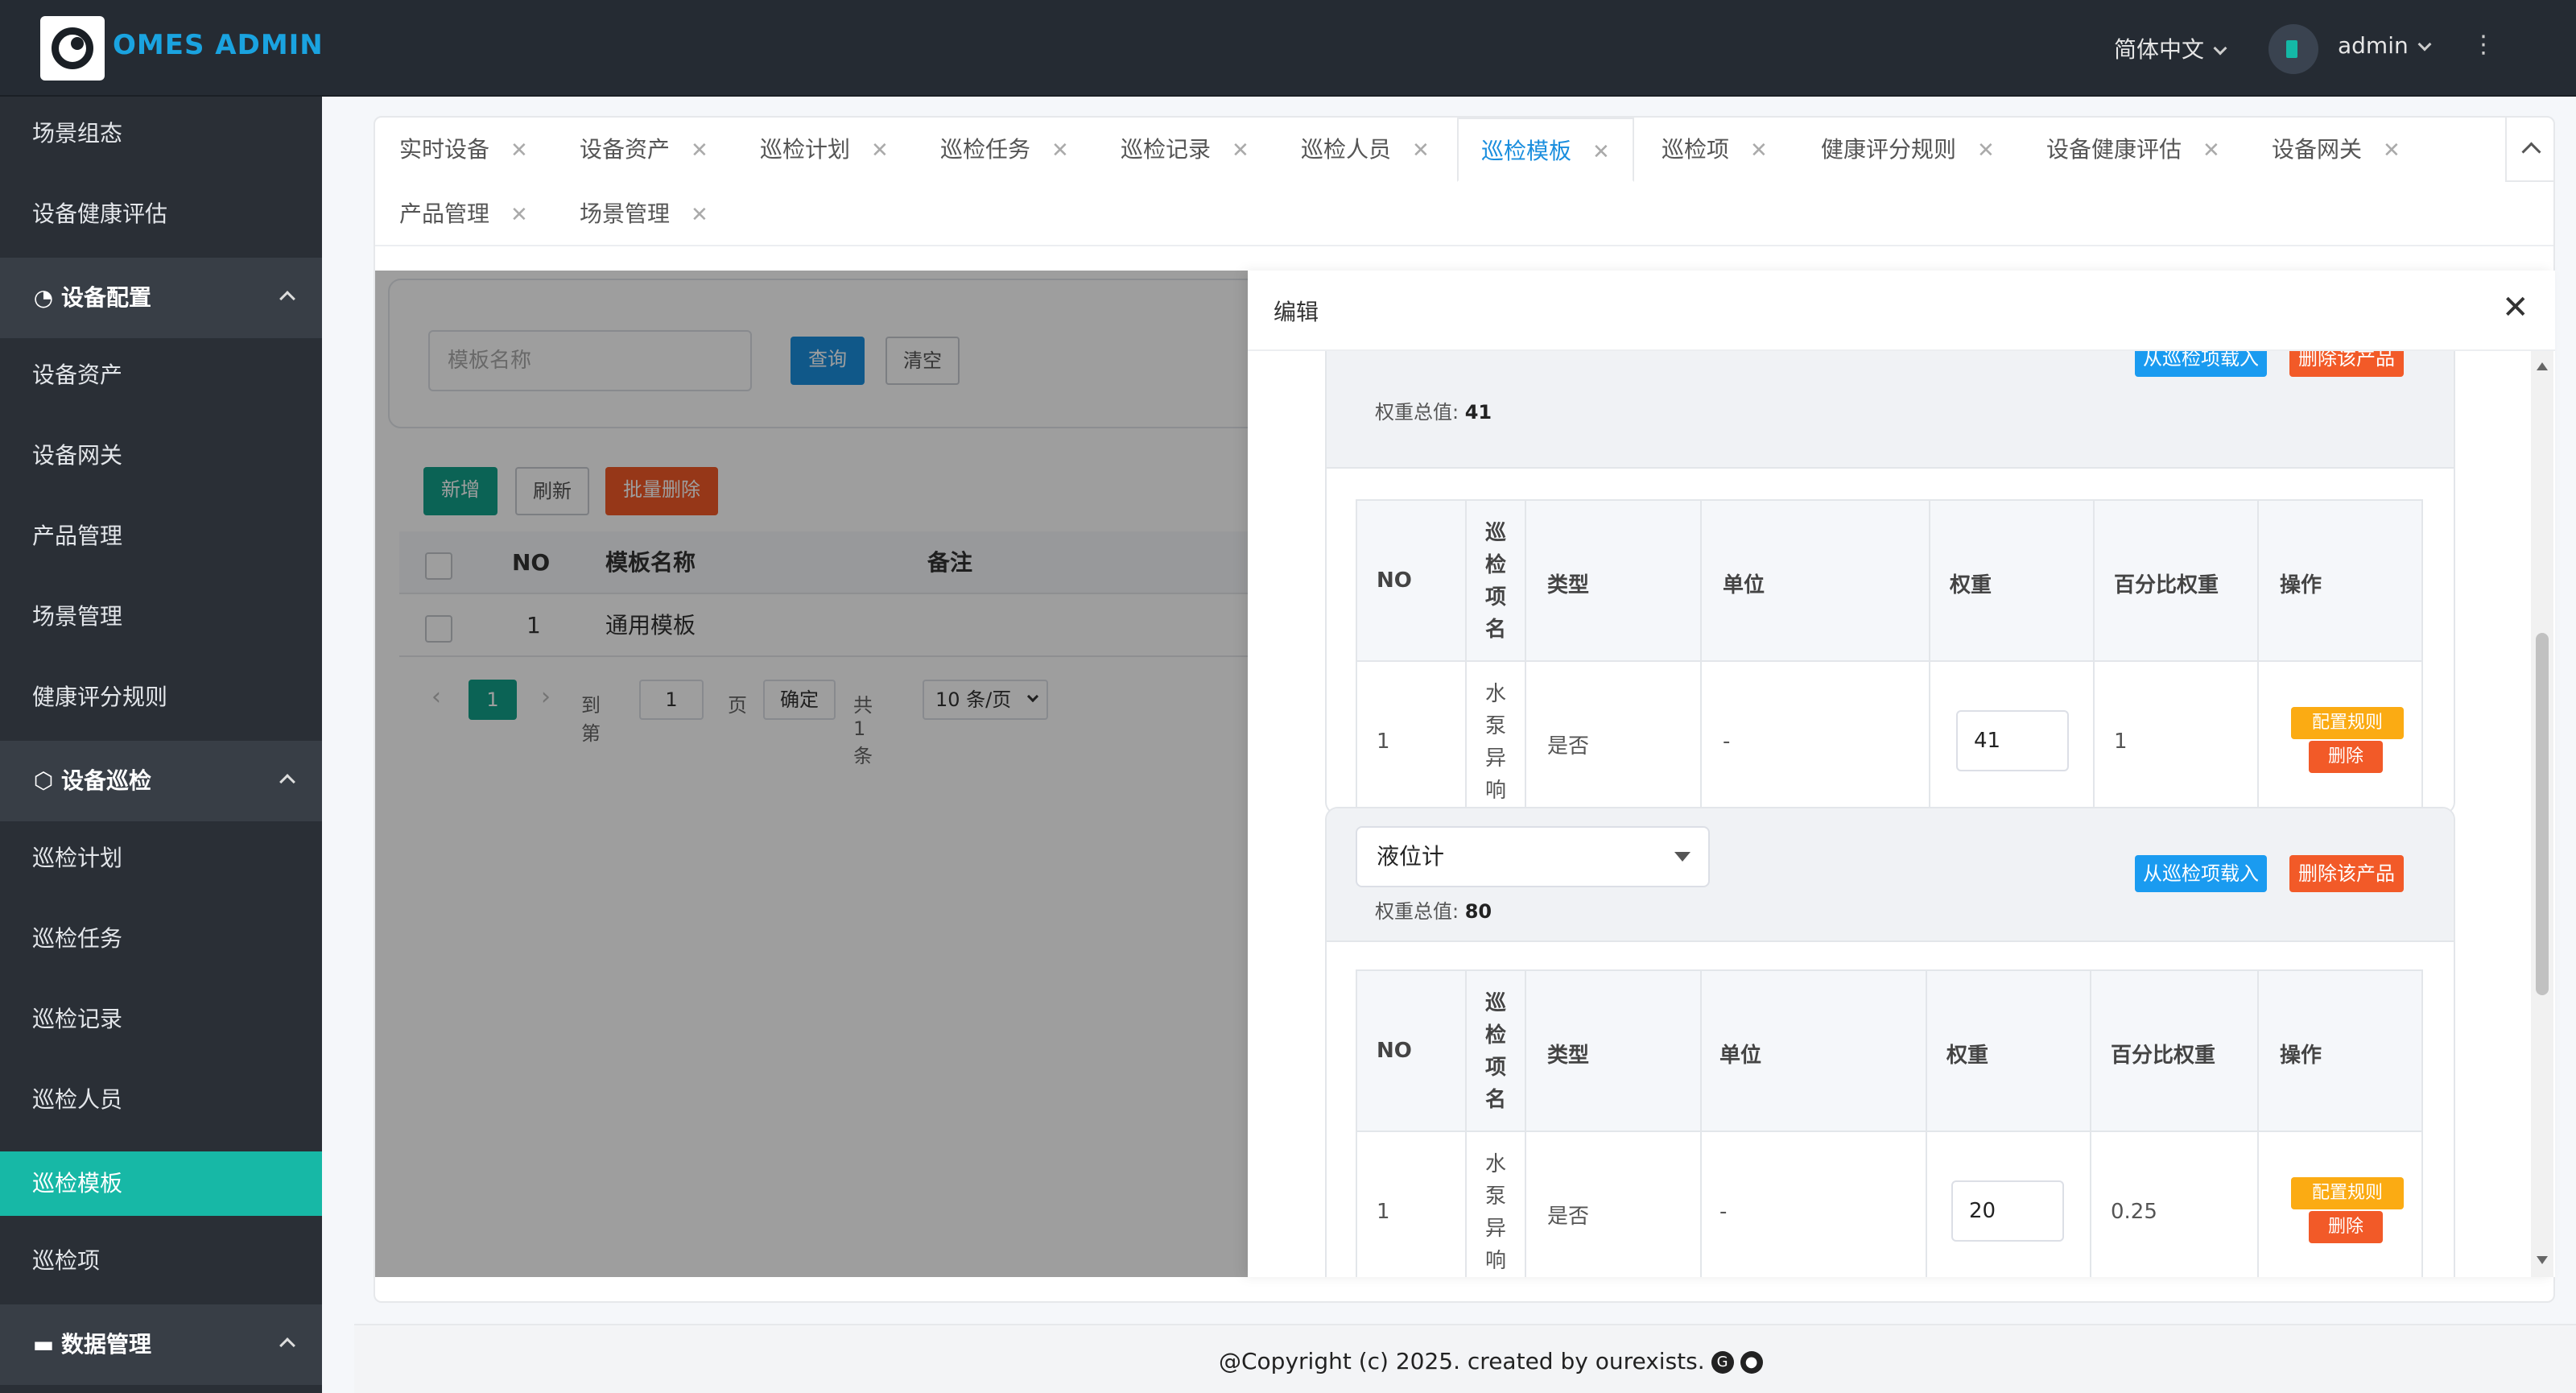 The width and height of the screenshot is (2576, 1393). What do you see at coordinates (1751, 1362) in the screenshot?
I see `github-icon: ●` at bounding box center [1751, 1362].